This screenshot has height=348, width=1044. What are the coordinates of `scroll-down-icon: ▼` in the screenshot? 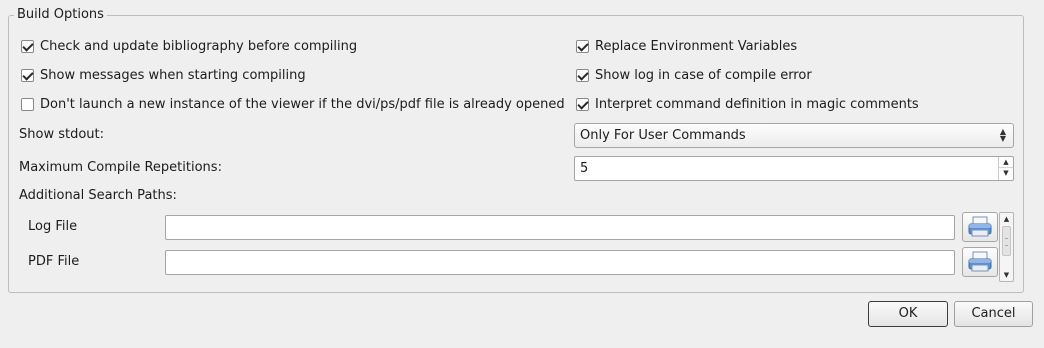 It's located at (1006, 275).